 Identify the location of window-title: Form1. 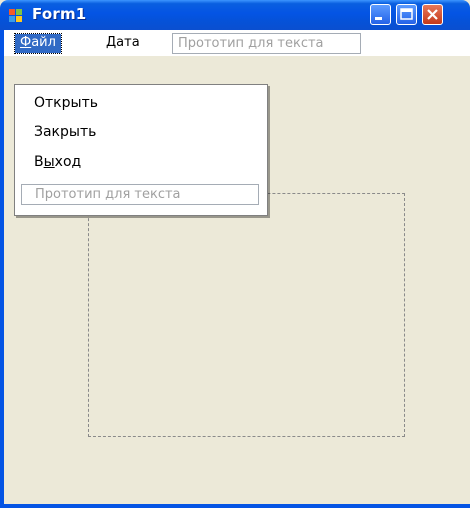
(59, 14).